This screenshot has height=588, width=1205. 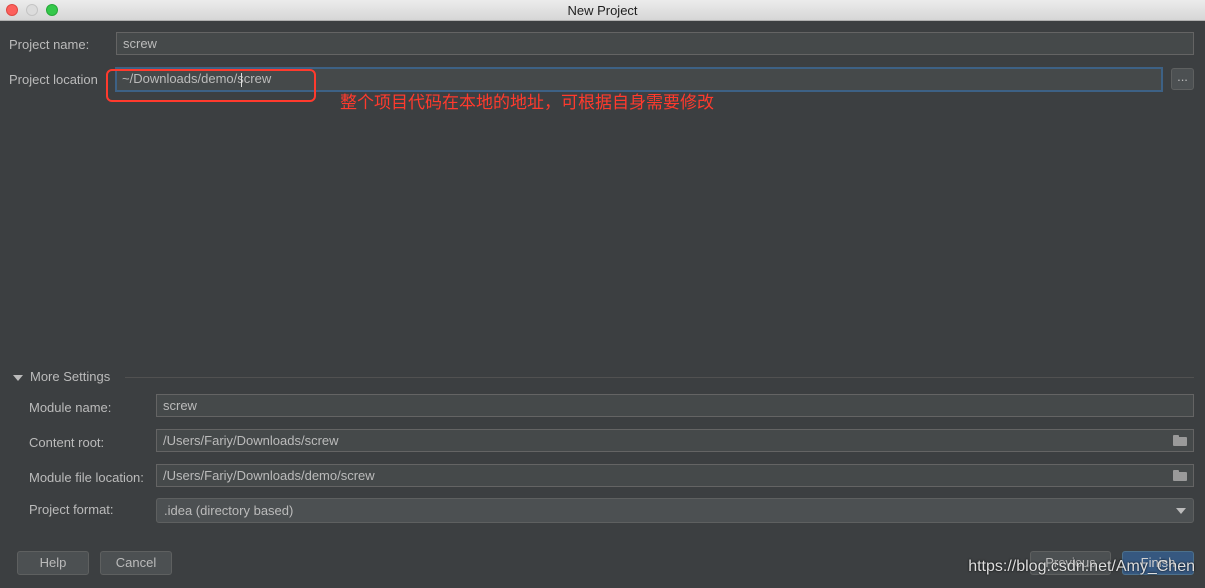 What do you see at coordinates (229, 510) in the screenshot?
I see `project-format-value: .idea (directory based)` at bounding box center [229, 510].